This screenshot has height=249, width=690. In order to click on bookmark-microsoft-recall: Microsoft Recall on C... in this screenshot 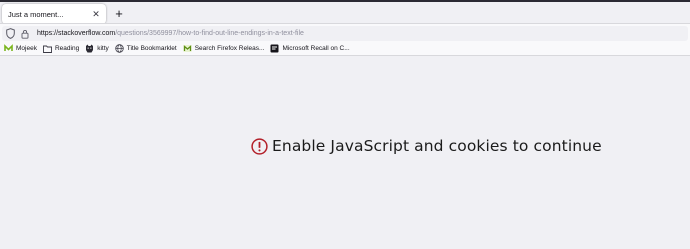, I will do `click(310, 48)`.